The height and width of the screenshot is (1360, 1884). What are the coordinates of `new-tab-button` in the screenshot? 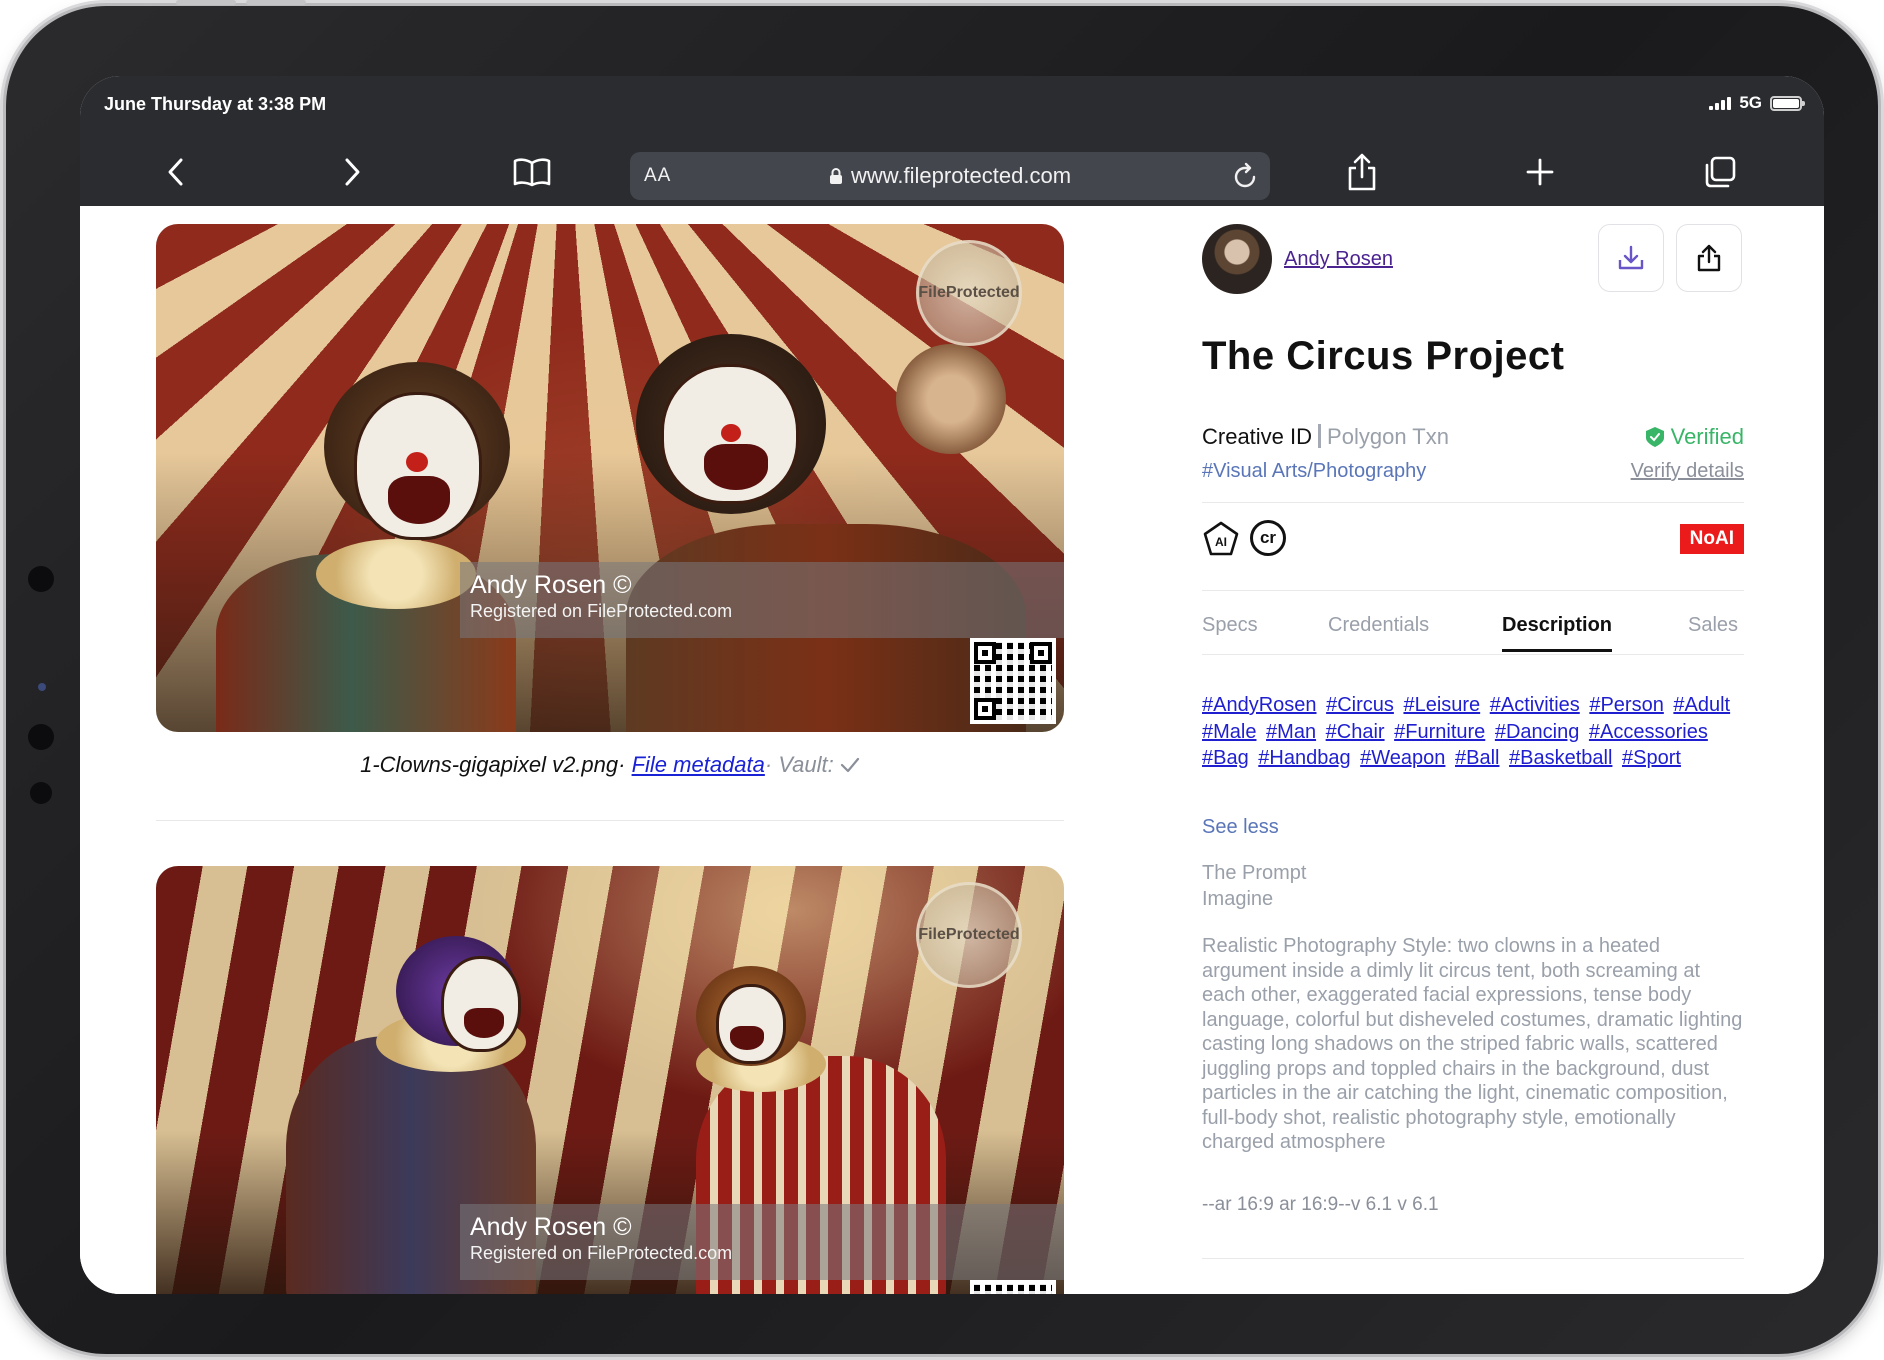 It's located at (1540, 172).